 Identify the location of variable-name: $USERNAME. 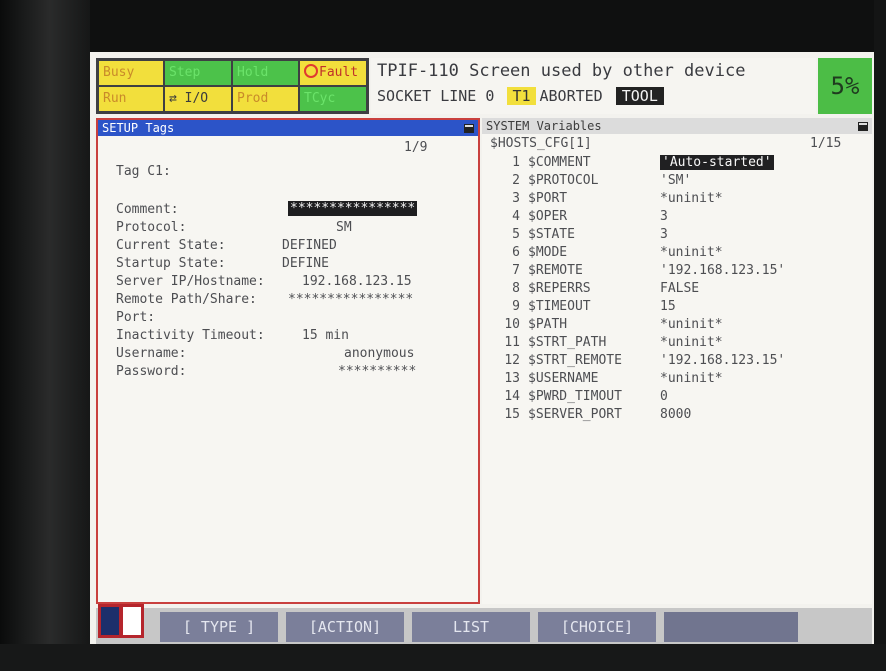
(563, 378).